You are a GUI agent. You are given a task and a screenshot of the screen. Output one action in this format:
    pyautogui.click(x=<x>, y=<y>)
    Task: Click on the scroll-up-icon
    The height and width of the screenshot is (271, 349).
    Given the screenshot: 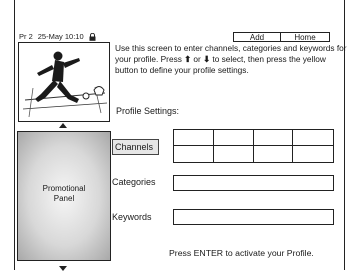 What is the action you would take?
    pyautogui.click(x=63, y=125)
    